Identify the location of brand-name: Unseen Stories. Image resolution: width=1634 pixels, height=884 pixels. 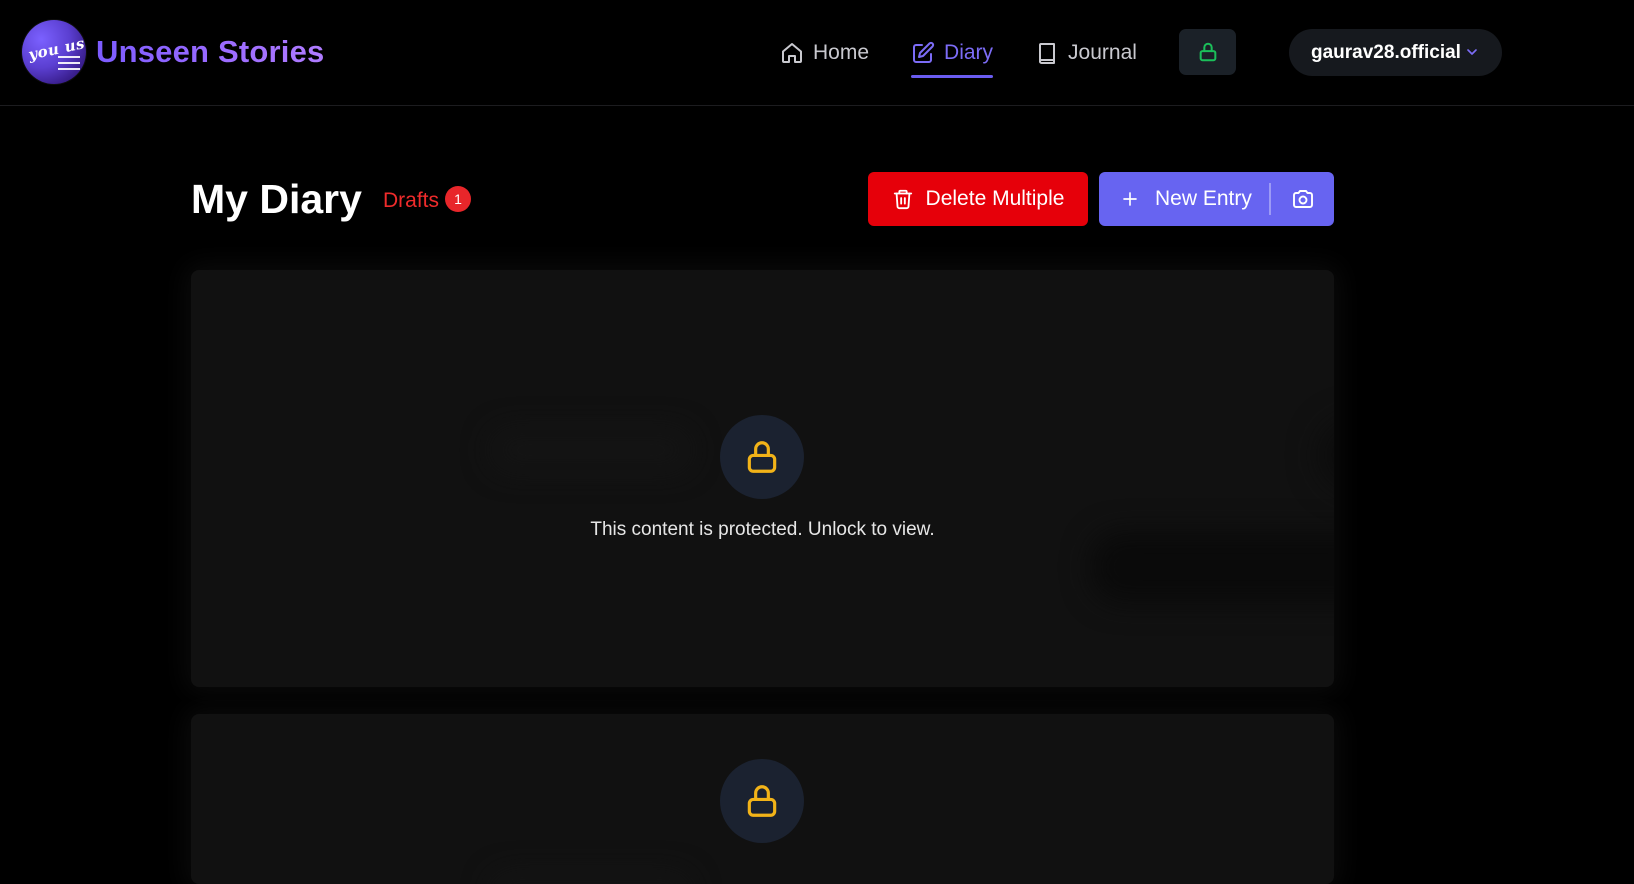
(210, 51).